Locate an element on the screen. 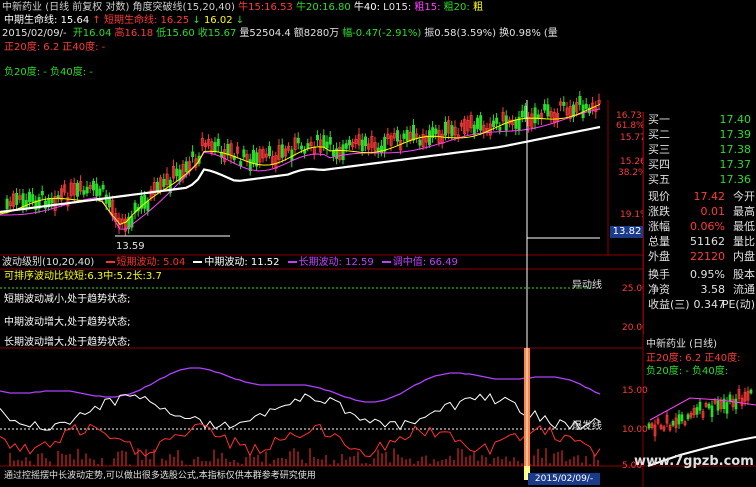 This screenshot has width=756, height=487. quote-label: 收益(三) is located at coordinates (669, 304).